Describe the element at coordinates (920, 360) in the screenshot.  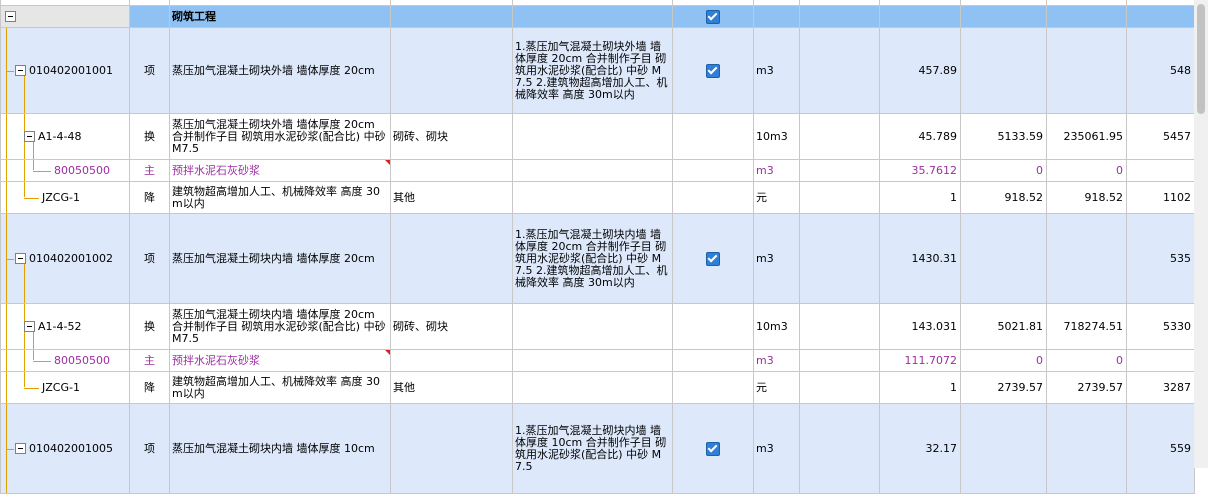
I see `row-quantity: 111.7072` at that location.